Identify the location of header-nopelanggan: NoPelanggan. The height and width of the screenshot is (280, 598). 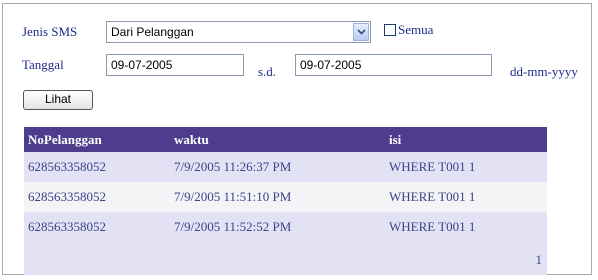
(65, 139).